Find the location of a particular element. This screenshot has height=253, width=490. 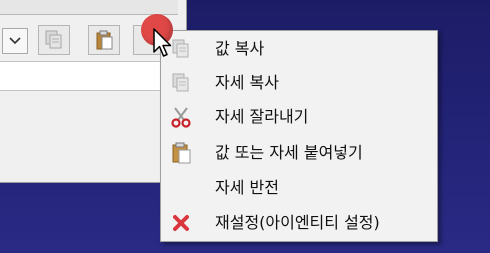

menu-item-label: 자세 잘라내기 is located at coordinates (262, 116).